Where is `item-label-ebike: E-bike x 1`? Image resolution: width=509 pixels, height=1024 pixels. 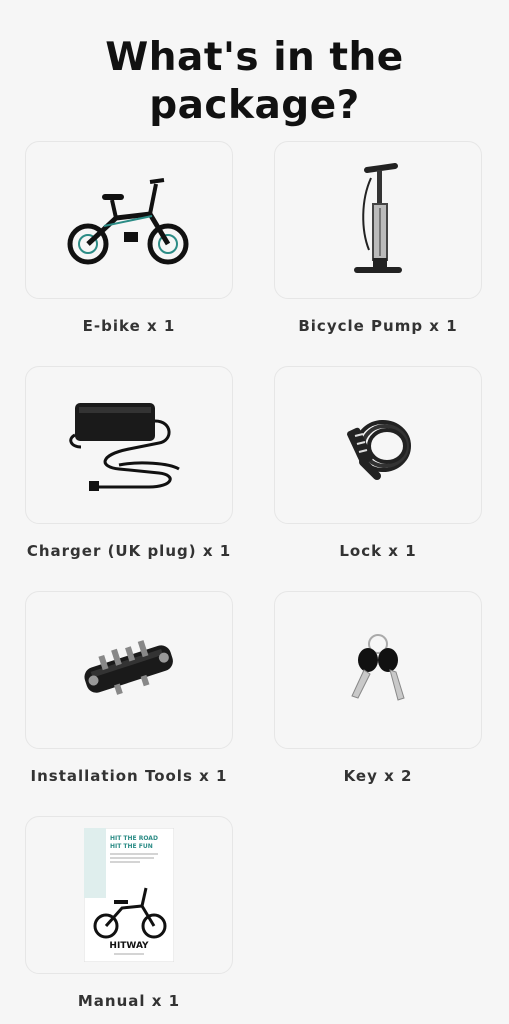 item-label-ebike: E-bike x 1 is located at coordinates (129, 326).